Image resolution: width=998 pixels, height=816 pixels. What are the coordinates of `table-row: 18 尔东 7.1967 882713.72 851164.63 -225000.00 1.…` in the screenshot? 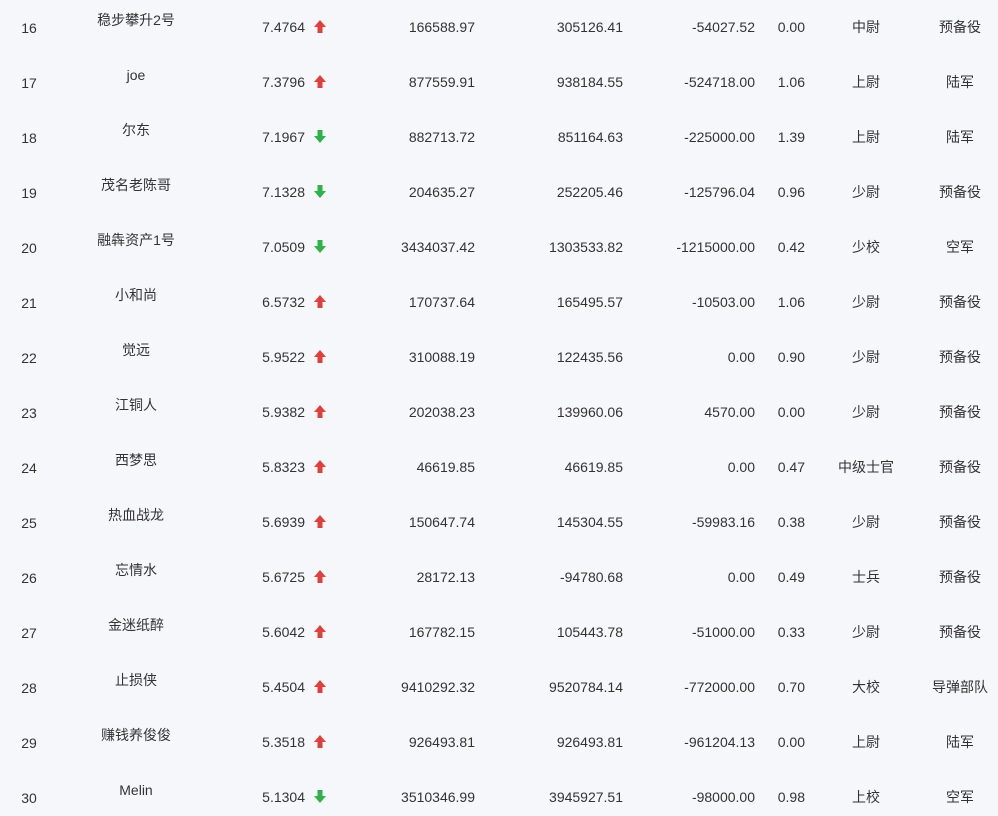 It's located at (499, 137).